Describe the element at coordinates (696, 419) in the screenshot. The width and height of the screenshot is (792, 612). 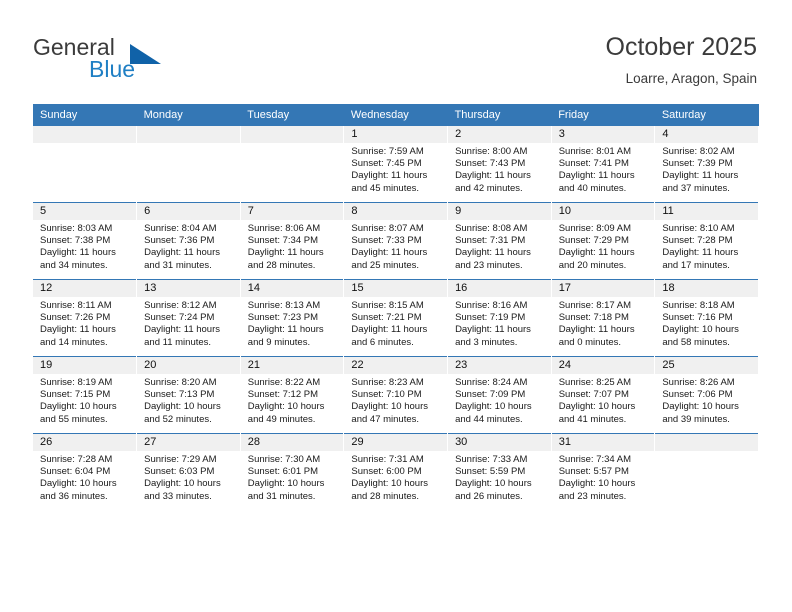
I see `daylight-text-line2: and 39 minutes.` at that location.